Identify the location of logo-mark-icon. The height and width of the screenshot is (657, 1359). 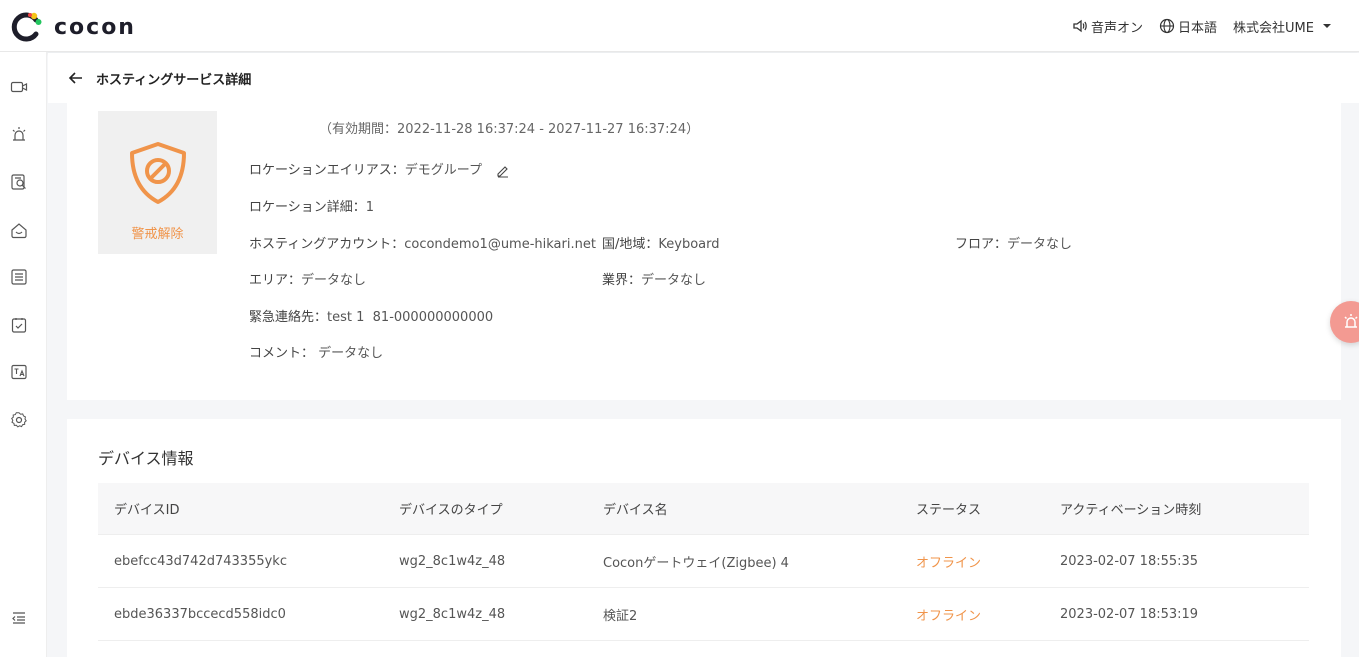
(26, 27).